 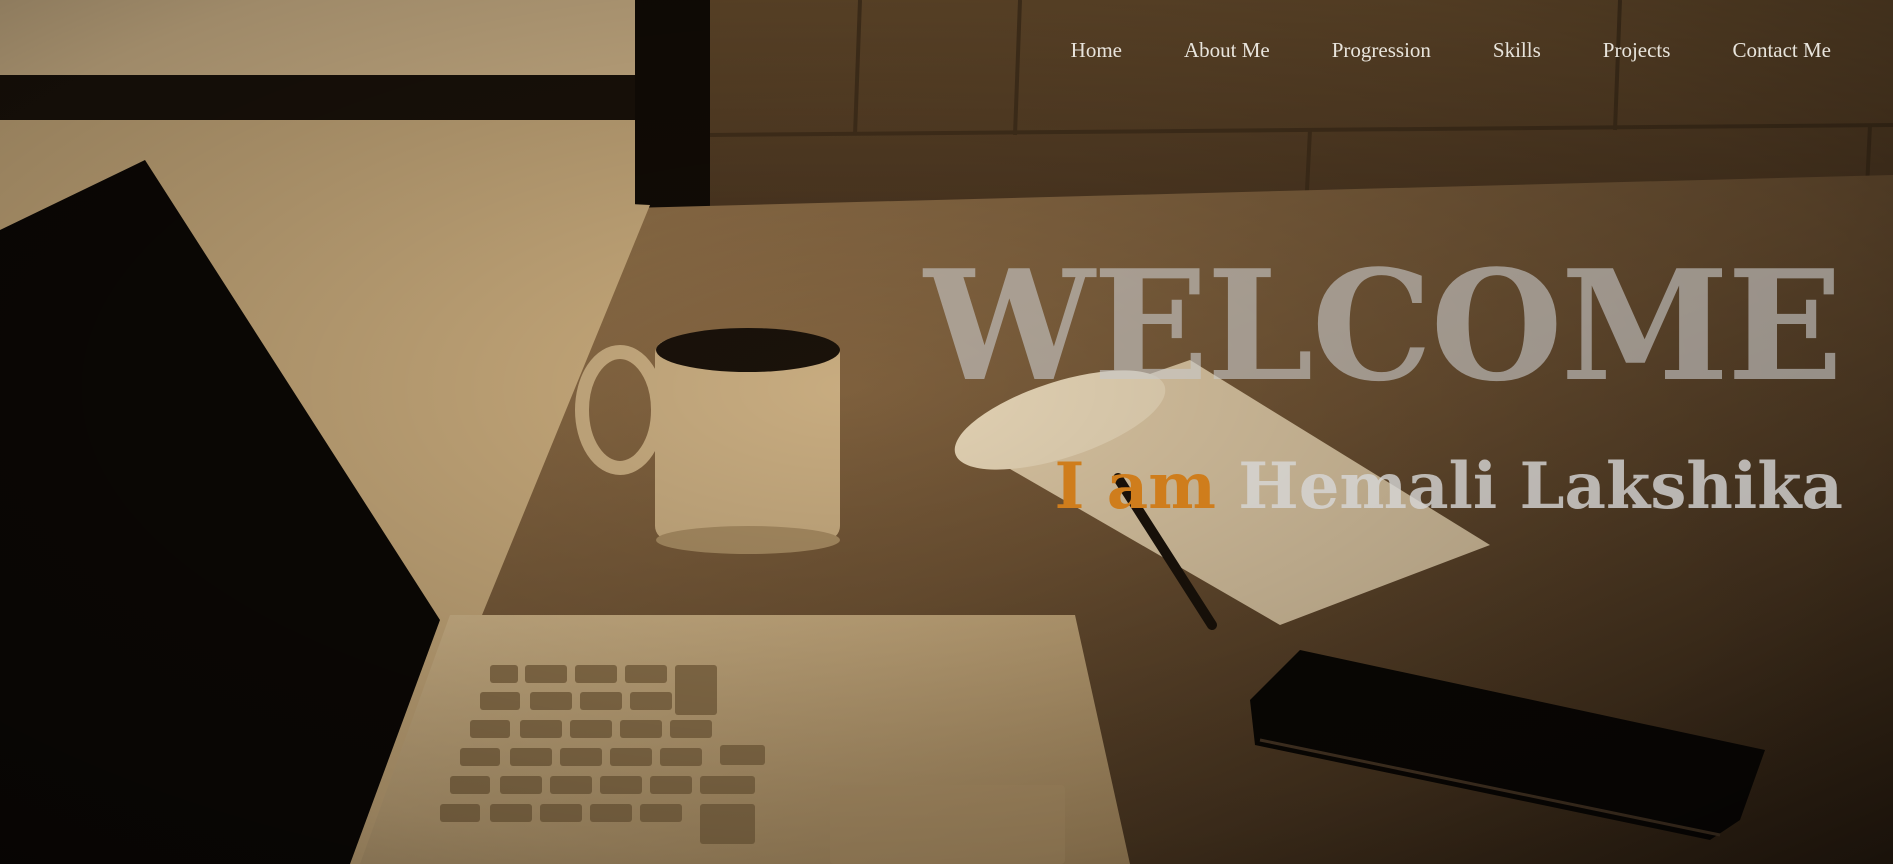 What do you see at coordinates (1637, 50) in the screenshot?
I see `nav-link-projects: Projects` at bounding box center [1637, 50].